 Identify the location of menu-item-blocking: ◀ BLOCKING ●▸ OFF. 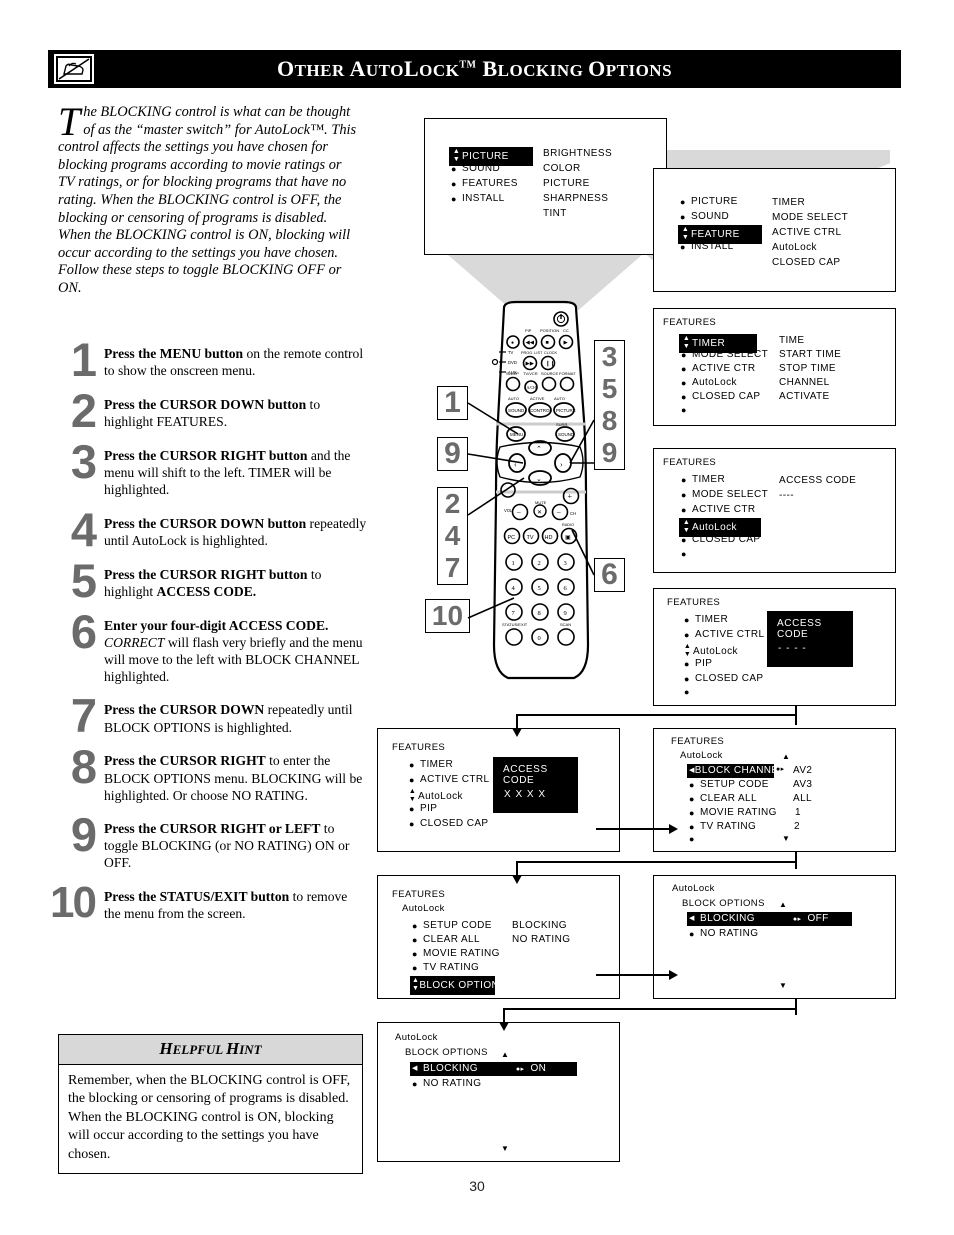
(769, 919).